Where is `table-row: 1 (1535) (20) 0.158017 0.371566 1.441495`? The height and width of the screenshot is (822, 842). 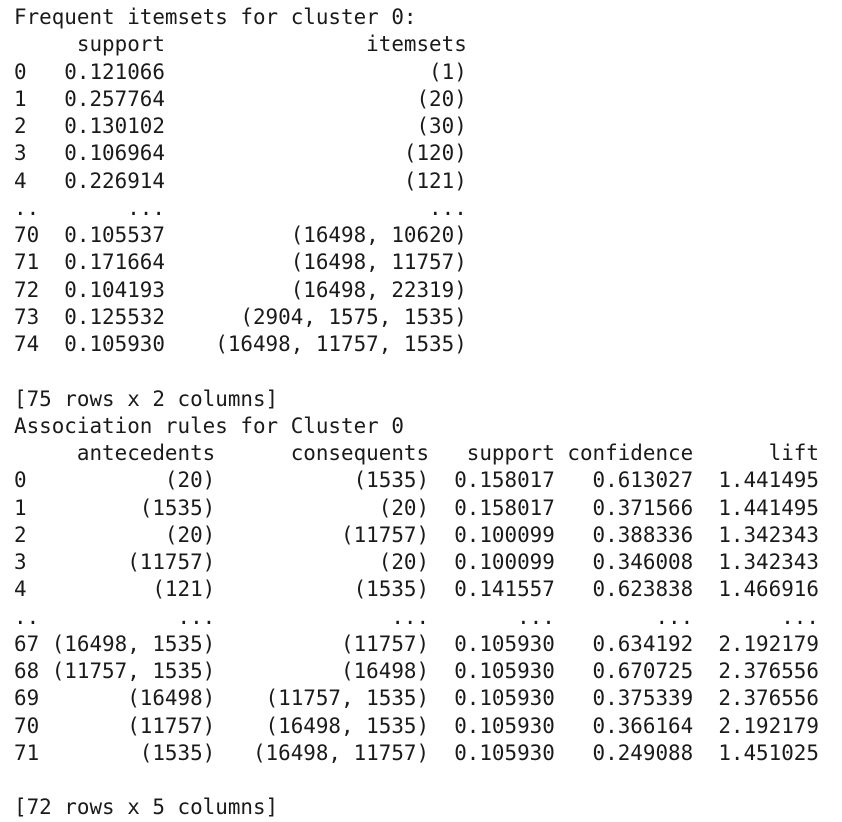
table-row: 1 (1535) (20) 0.158017 0.371566 1.441495 is located at coordinates (416, 507).